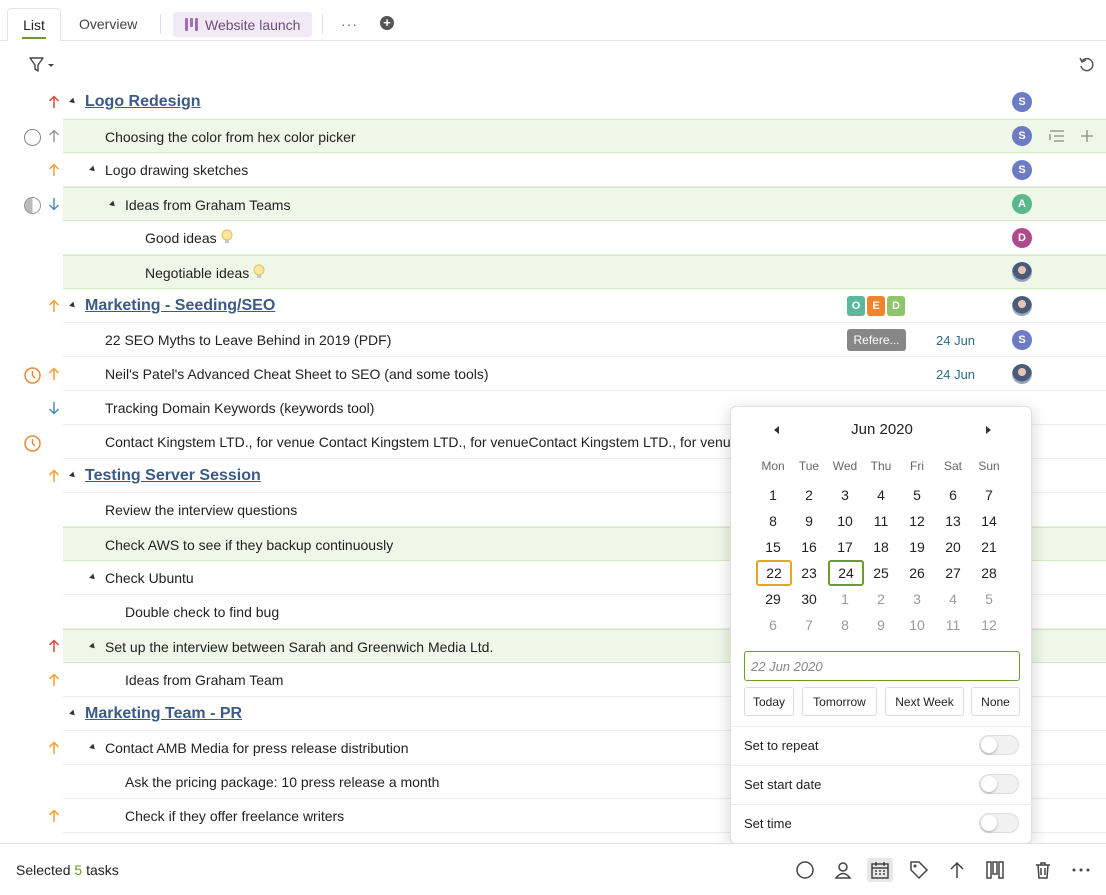 The image size is (1106, 895). What do you see at coordinates (1087, 65) in the screenshot?
I see `refresh-icon` at bounding box center [1087, 65].